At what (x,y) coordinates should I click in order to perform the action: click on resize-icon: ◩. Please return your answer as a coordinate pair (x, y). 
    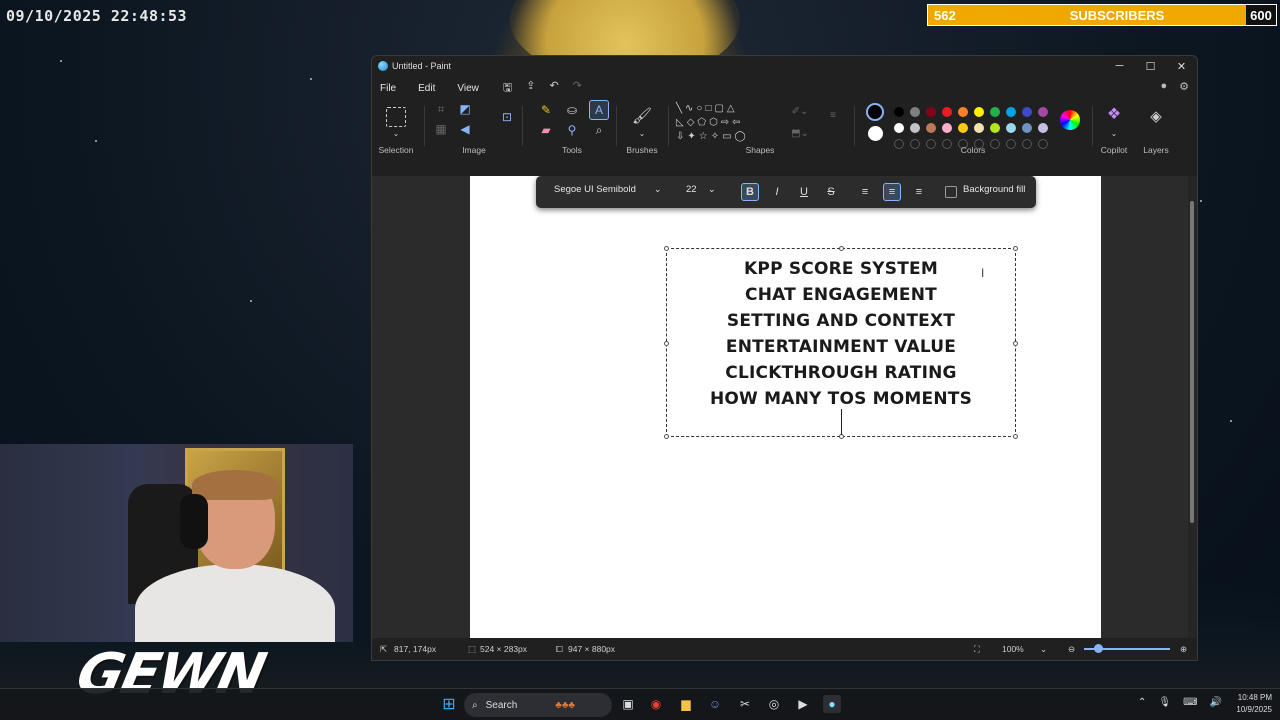
    Looking at the image, I should click on (465, 109).